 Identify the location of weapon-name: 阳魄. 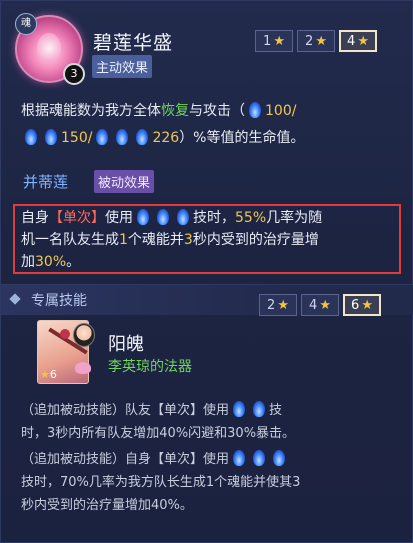
(126, 344).